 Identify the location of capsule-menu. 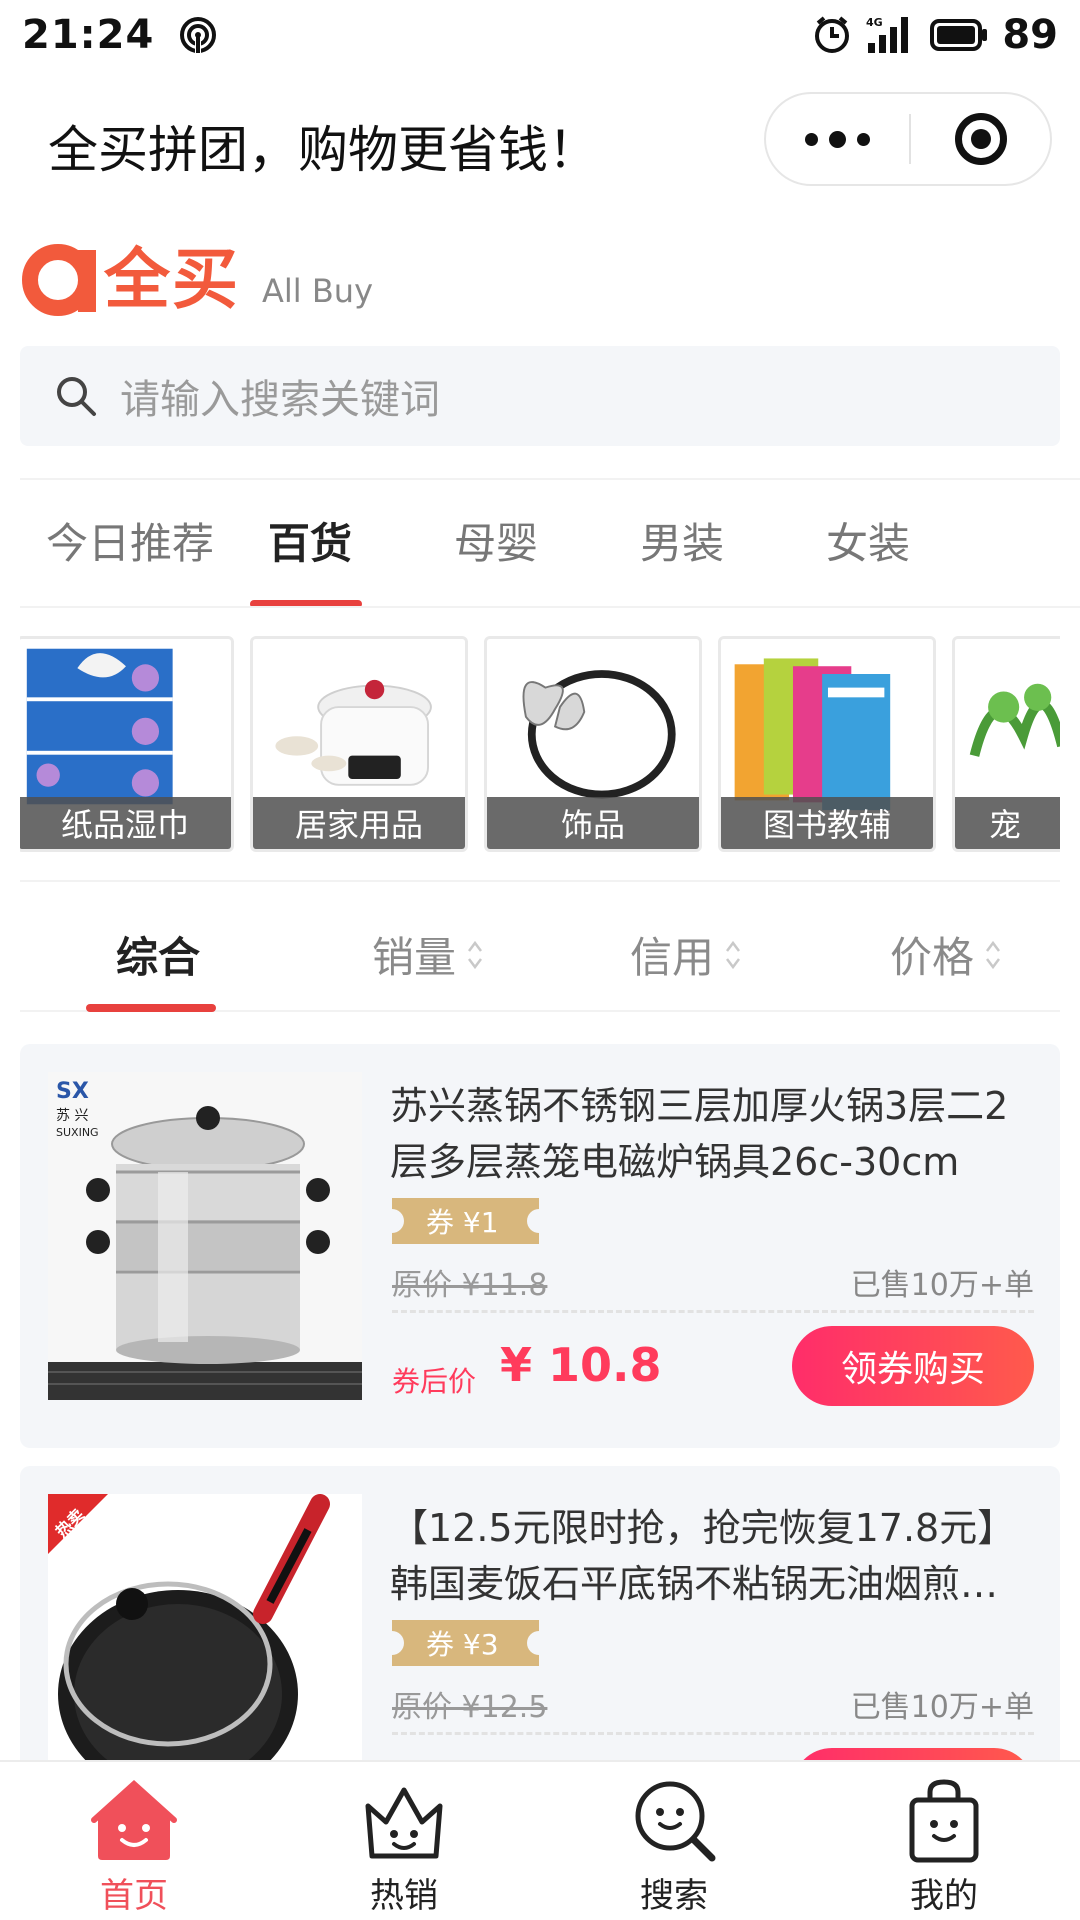
(908, 139).